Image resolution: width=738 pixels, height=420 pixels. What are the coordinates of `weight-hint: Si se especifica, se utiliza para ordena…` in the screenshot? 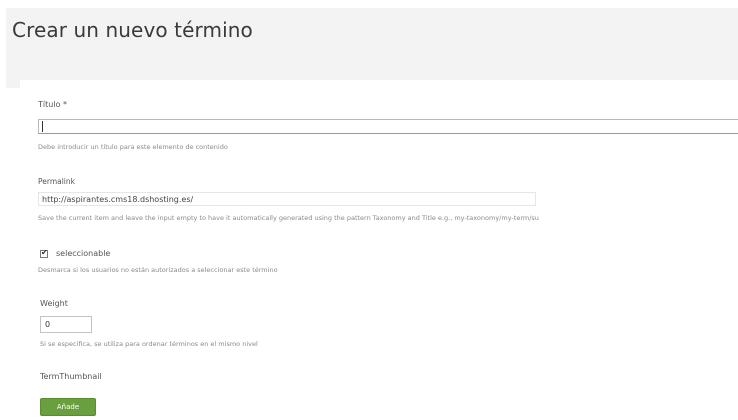 It's located at (149, 344).